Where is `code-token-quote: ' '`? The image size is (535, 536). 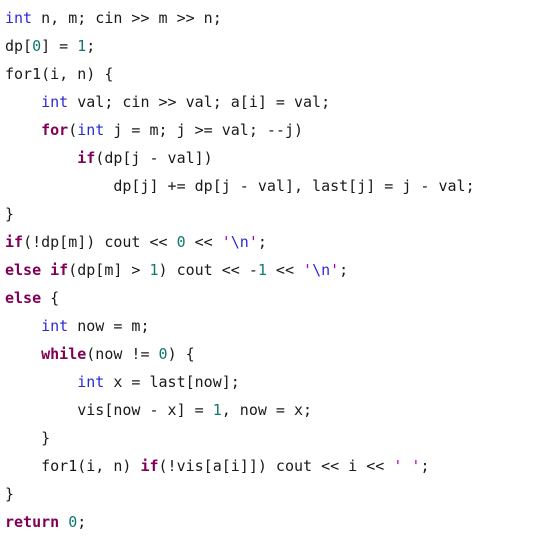 code-token-quote: ' ' is located at coordinates (407, 466).